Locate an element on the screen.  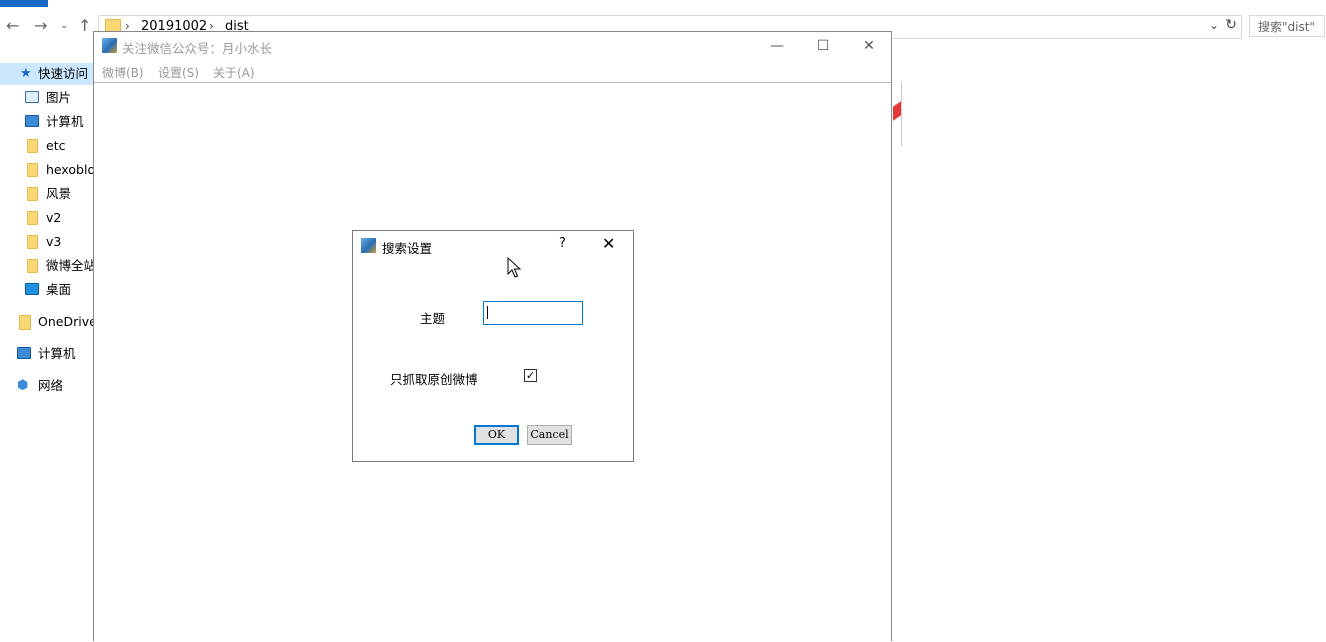
sidebar-item-scenery: 风景 is located at coordinates (47, 194).